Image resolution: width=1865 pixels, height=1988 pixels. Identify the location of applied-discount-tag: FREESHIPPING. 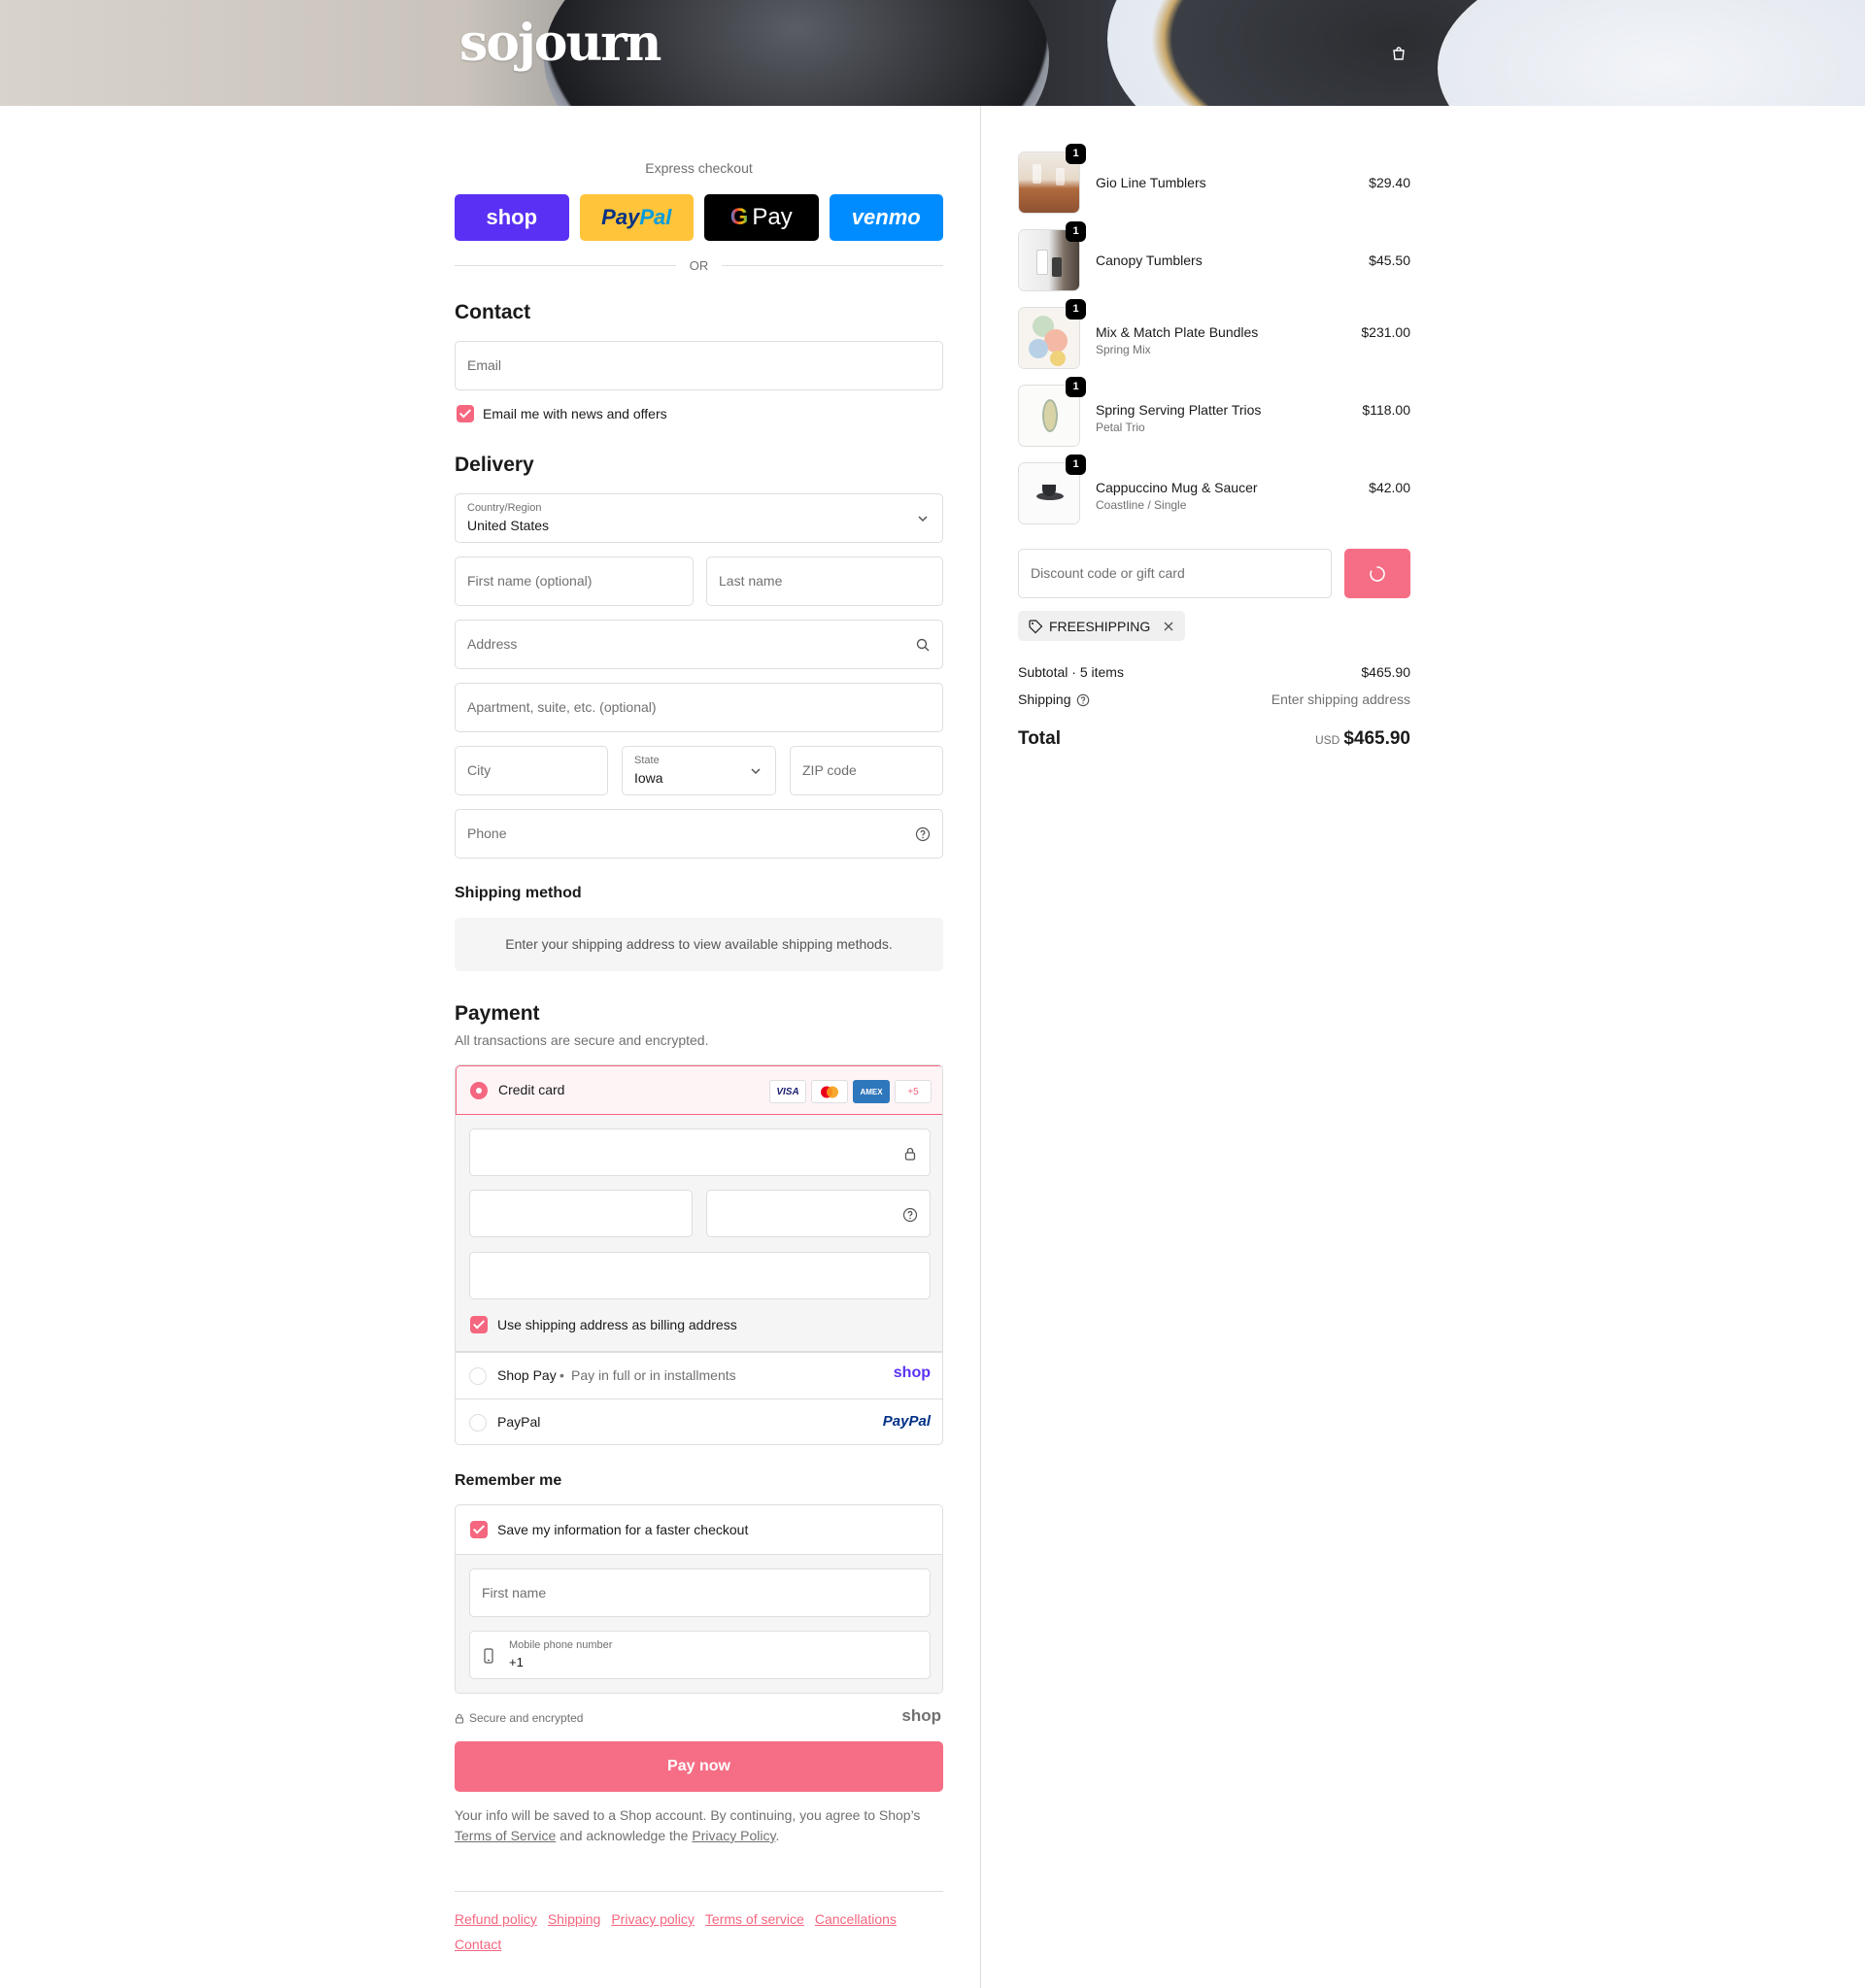
(1102, 626).